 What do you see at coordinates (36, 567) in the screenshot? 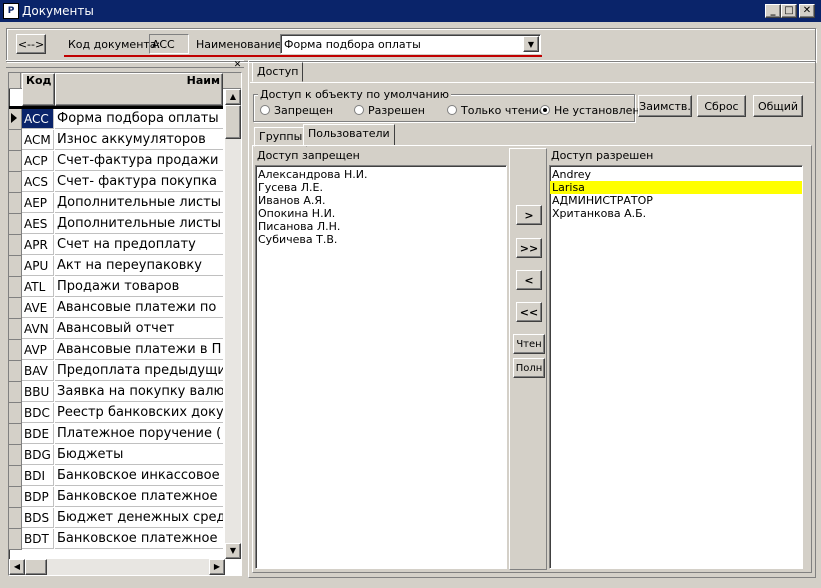
I see `h-scroll-thumb` at bounding box center [36, 567].